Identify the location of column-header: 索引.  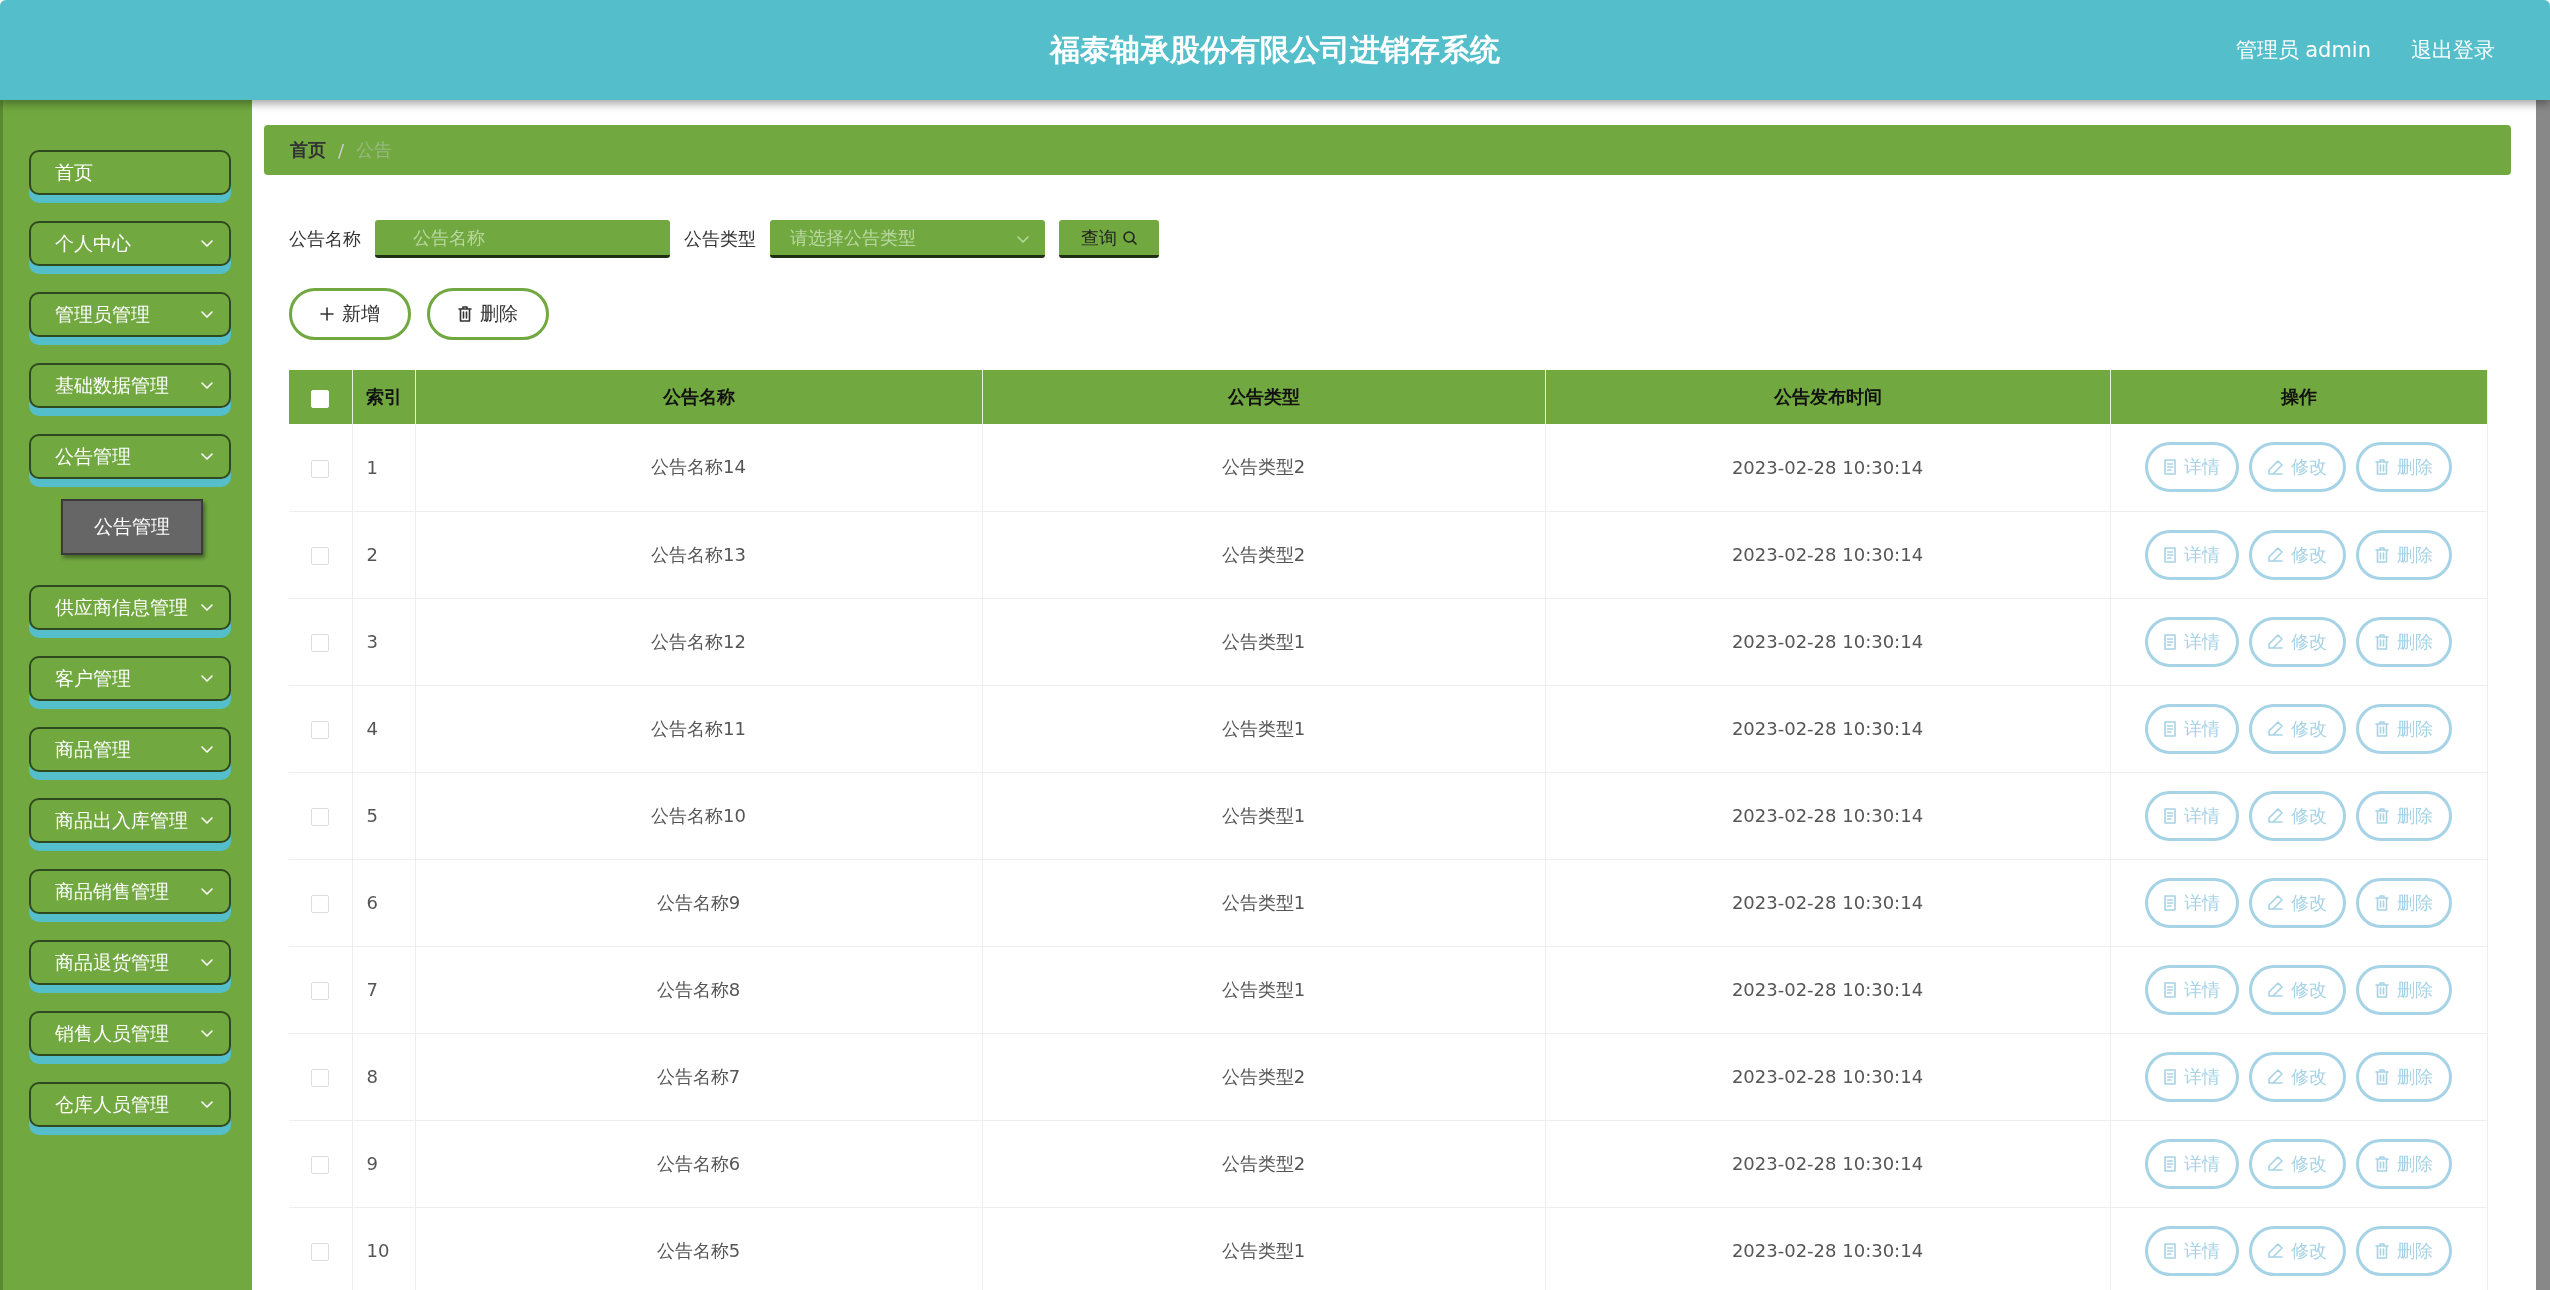
(383, 397).